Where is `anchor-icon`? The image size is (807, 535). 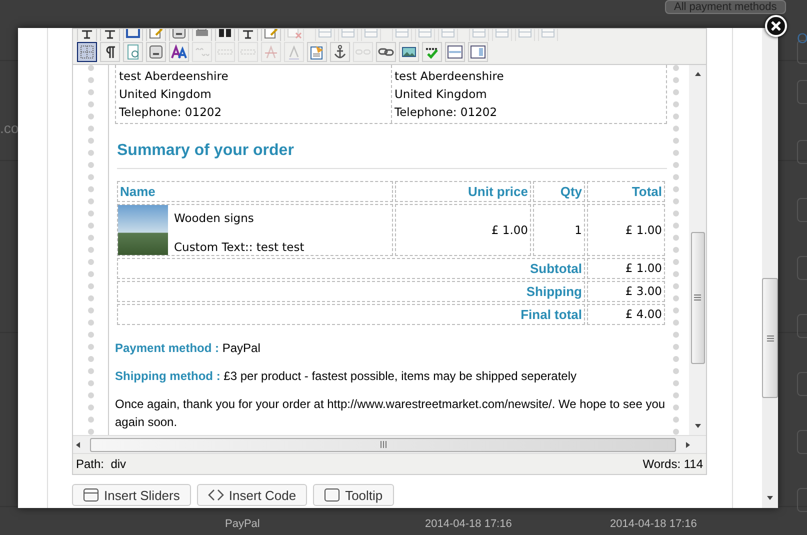 anchor-icon is located at coordinates (340, 52).